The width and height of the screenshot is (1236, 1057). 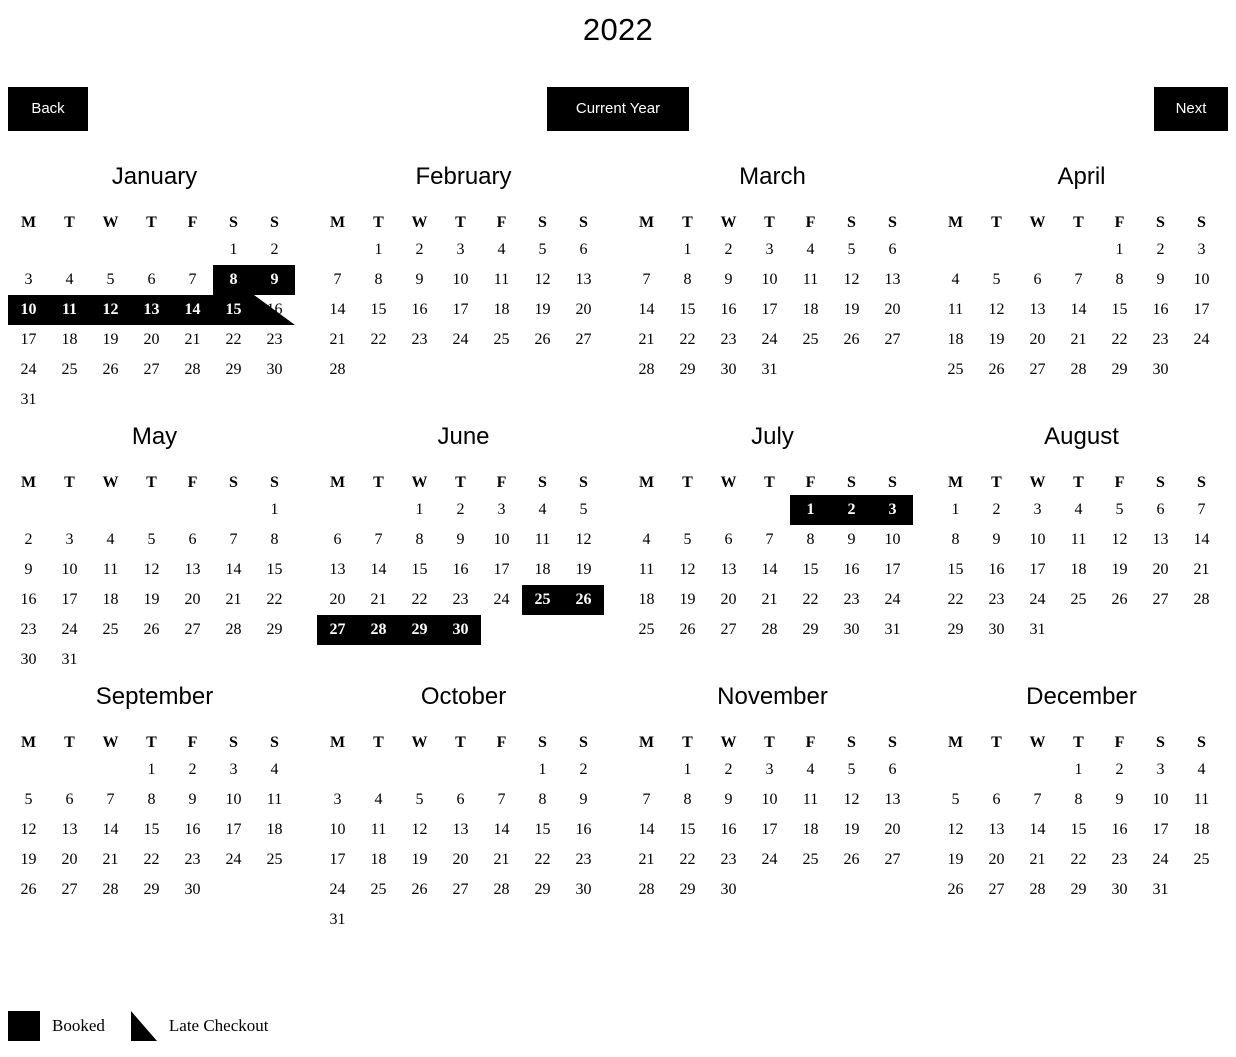 I want to click on day-cell-late-checkout: 16, so click(x=274, y=310).